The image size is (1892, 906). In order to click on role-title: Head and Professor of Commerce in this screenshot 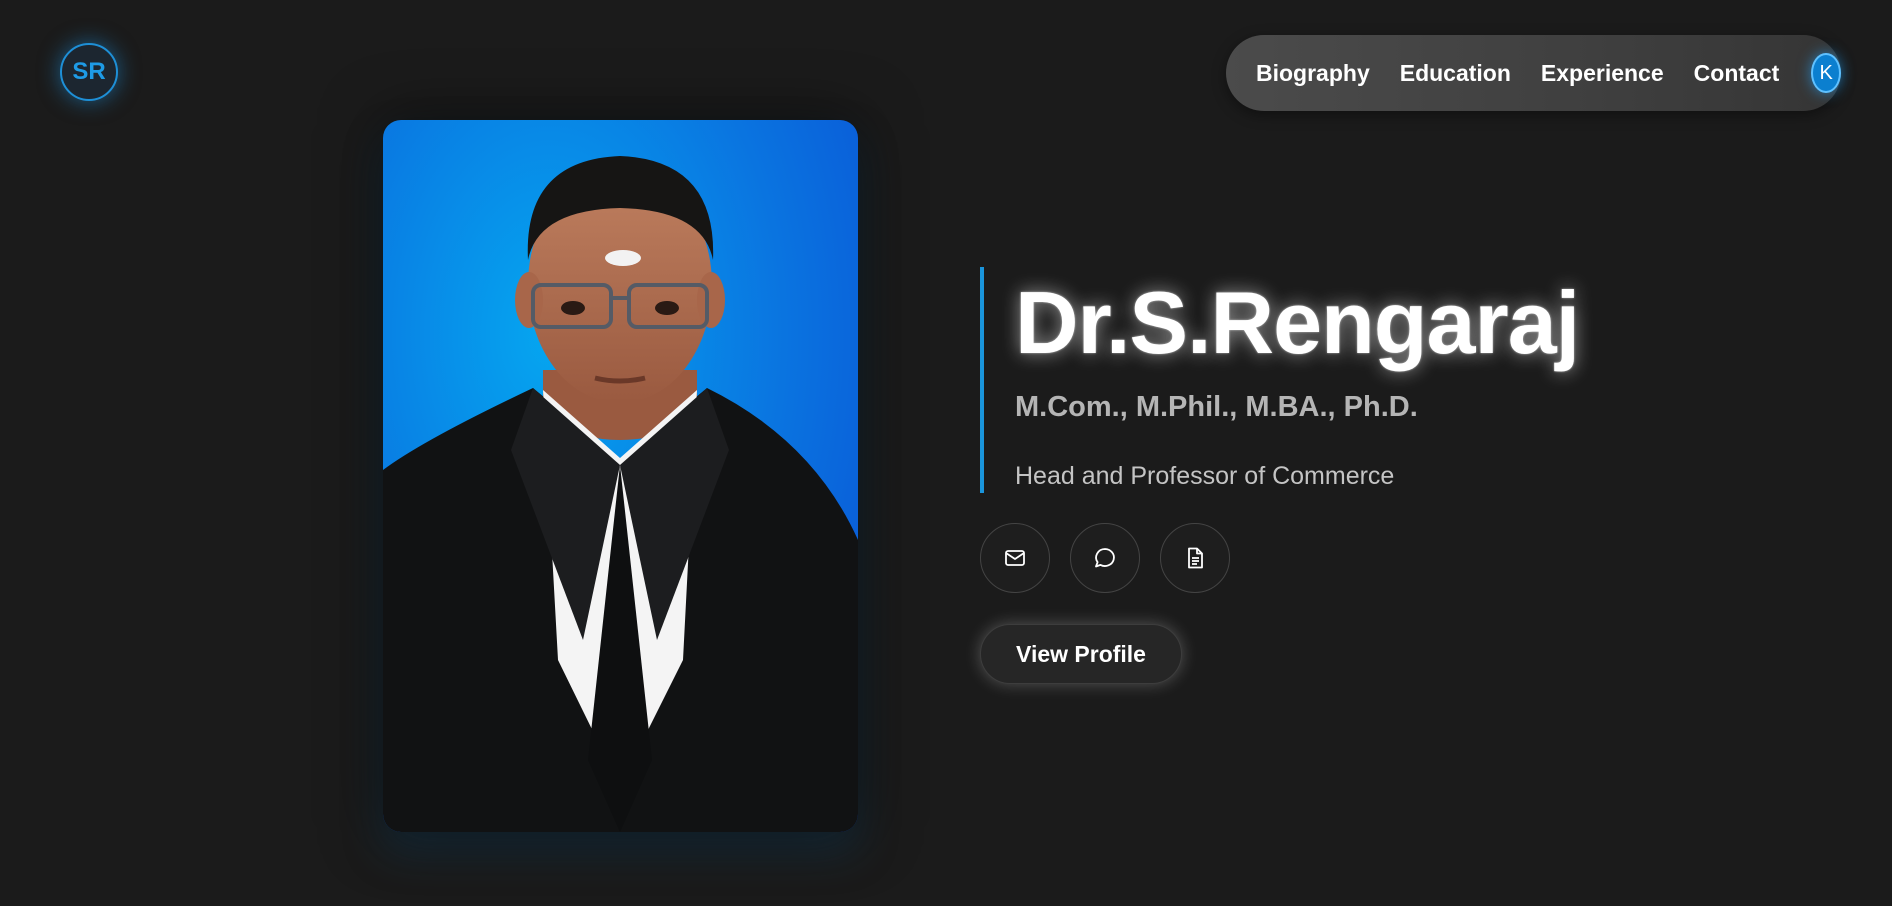, I will do `click(1205, 476)`.